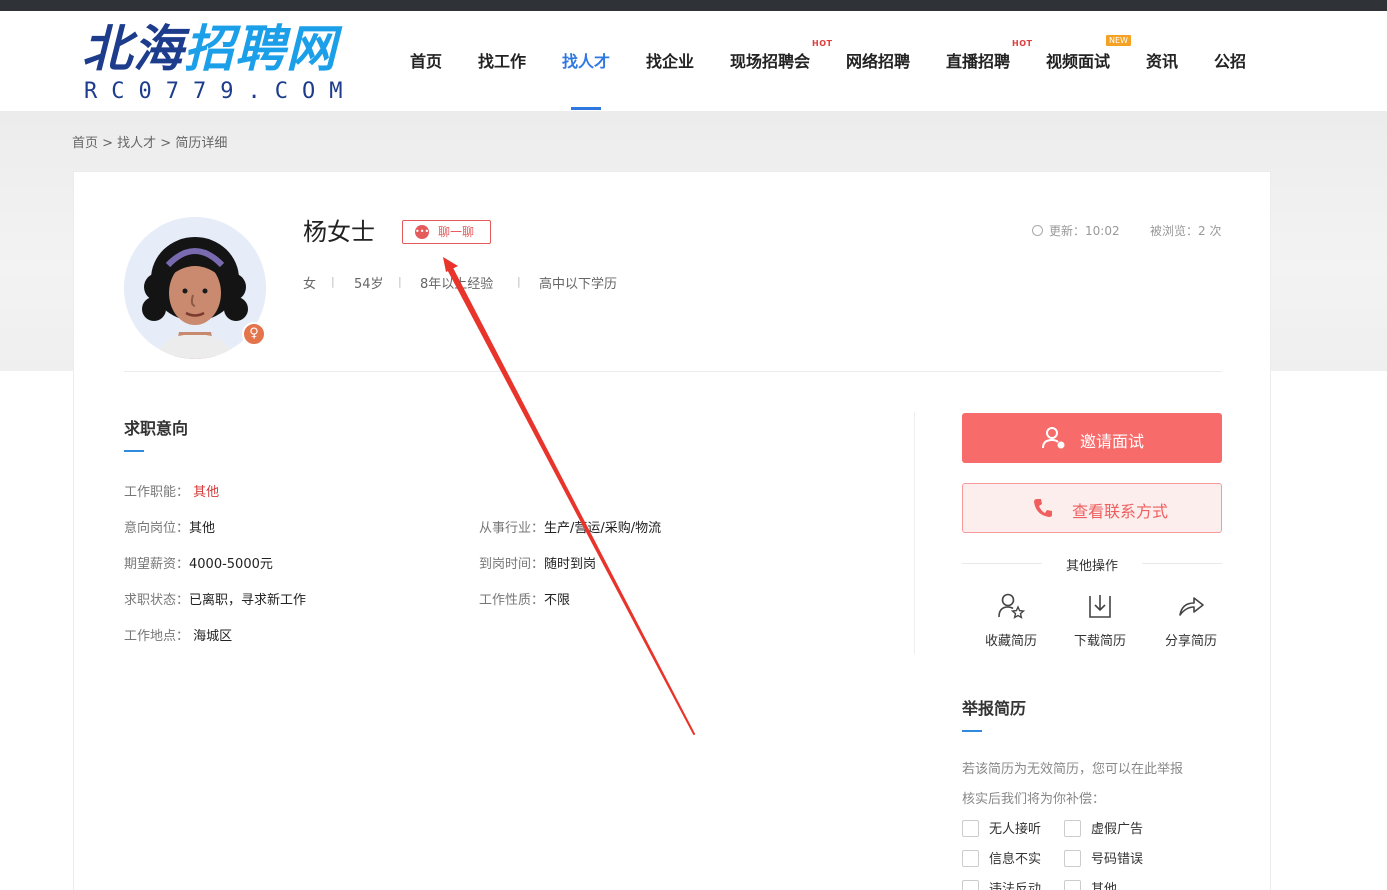 Image resolution: width=1387 pixels, height=890 pixels. Describe the element at coordinates (978, 60) in the screenshot. I see `nav-live-recruit: 直播招聘` at that location.